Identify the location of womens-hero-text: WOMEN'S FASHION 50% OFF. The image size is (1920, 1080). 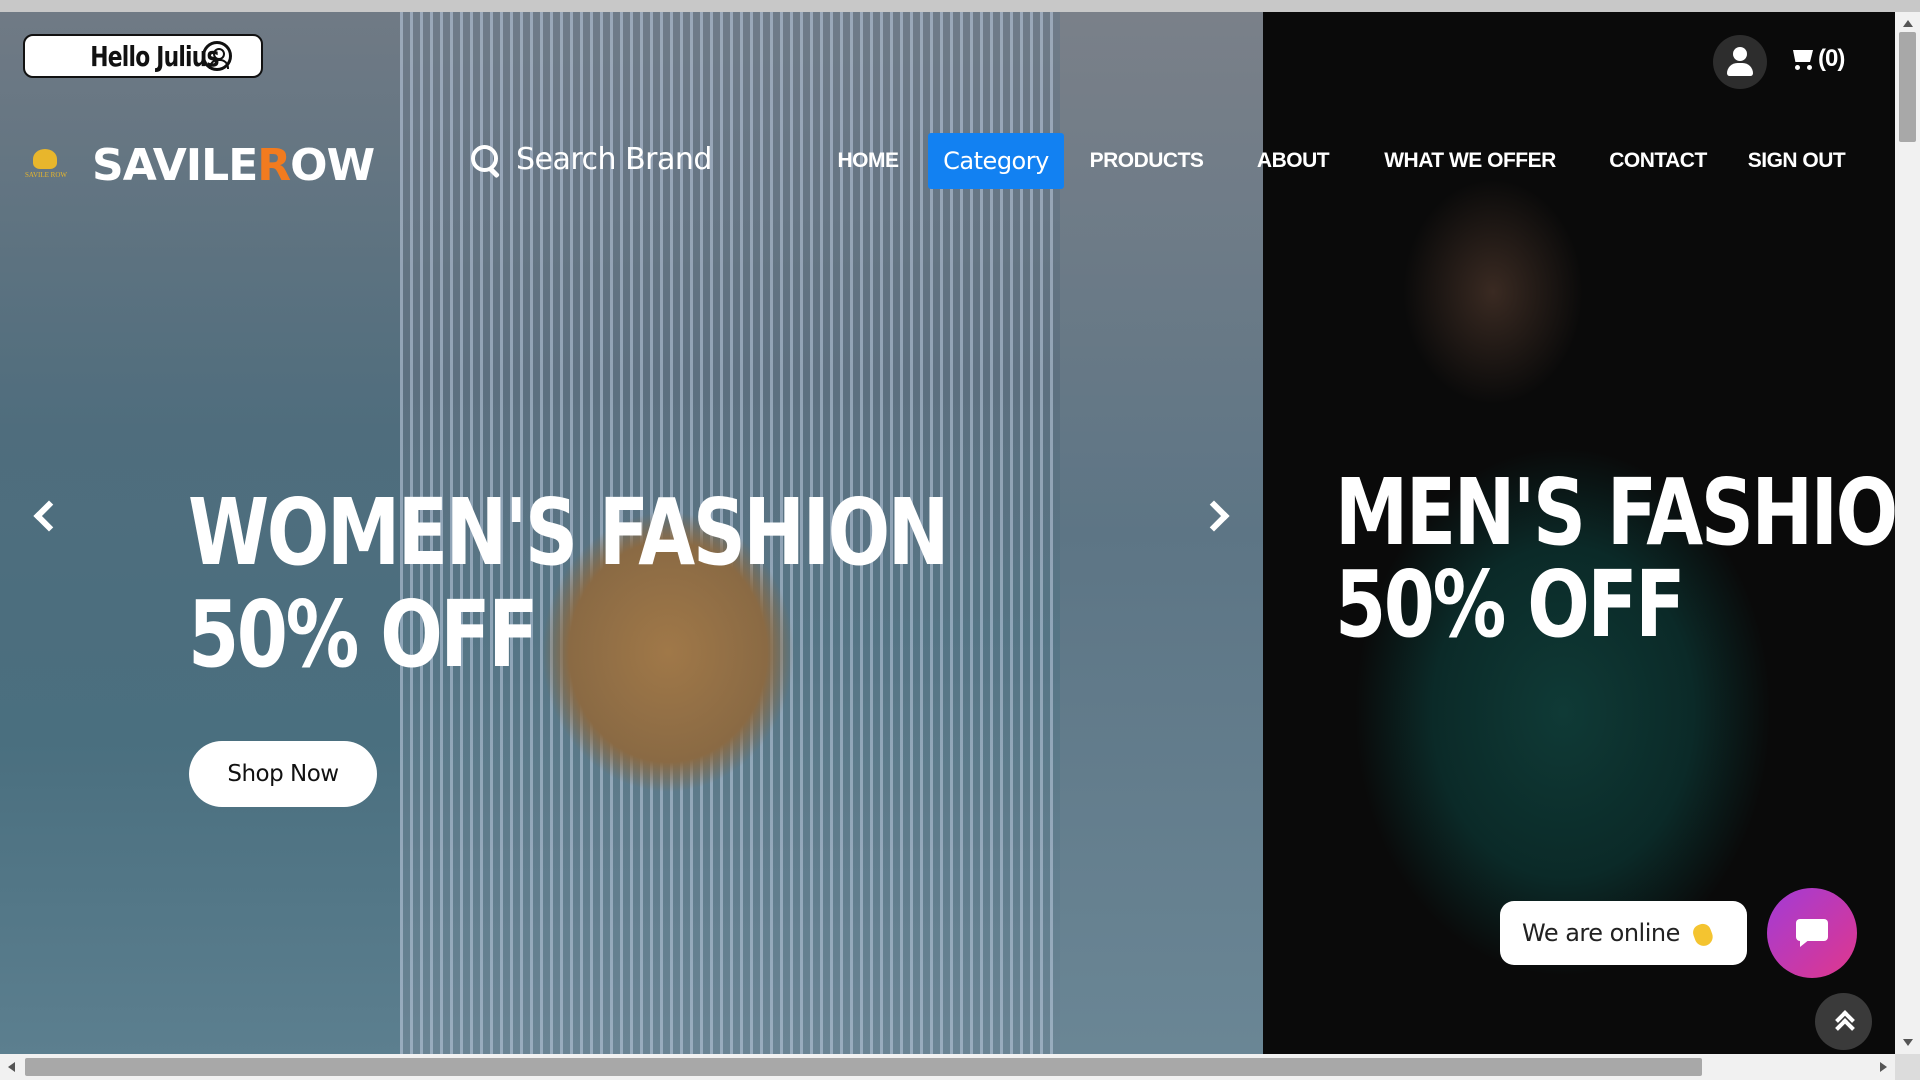
(662, 584).